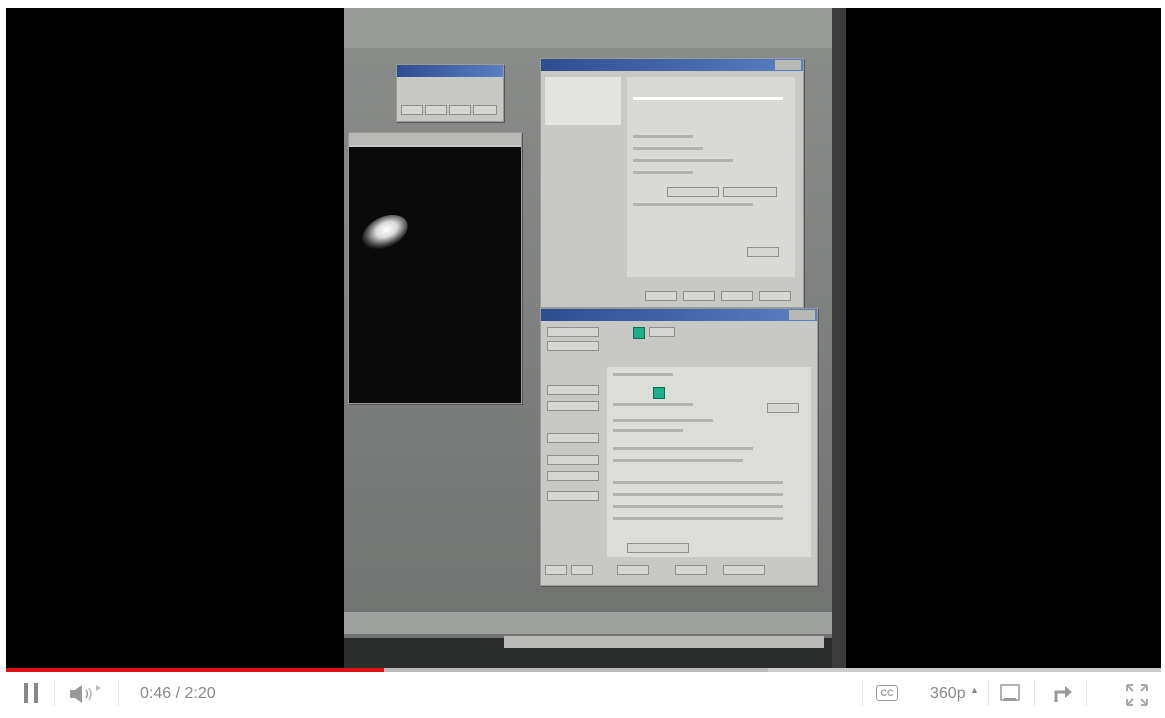 This screenshot has width=1165, height=718. What do you see at coordinates (450, 93) in the screenshot?
I see `small-dialog-window` at bounding box center [450, 93].